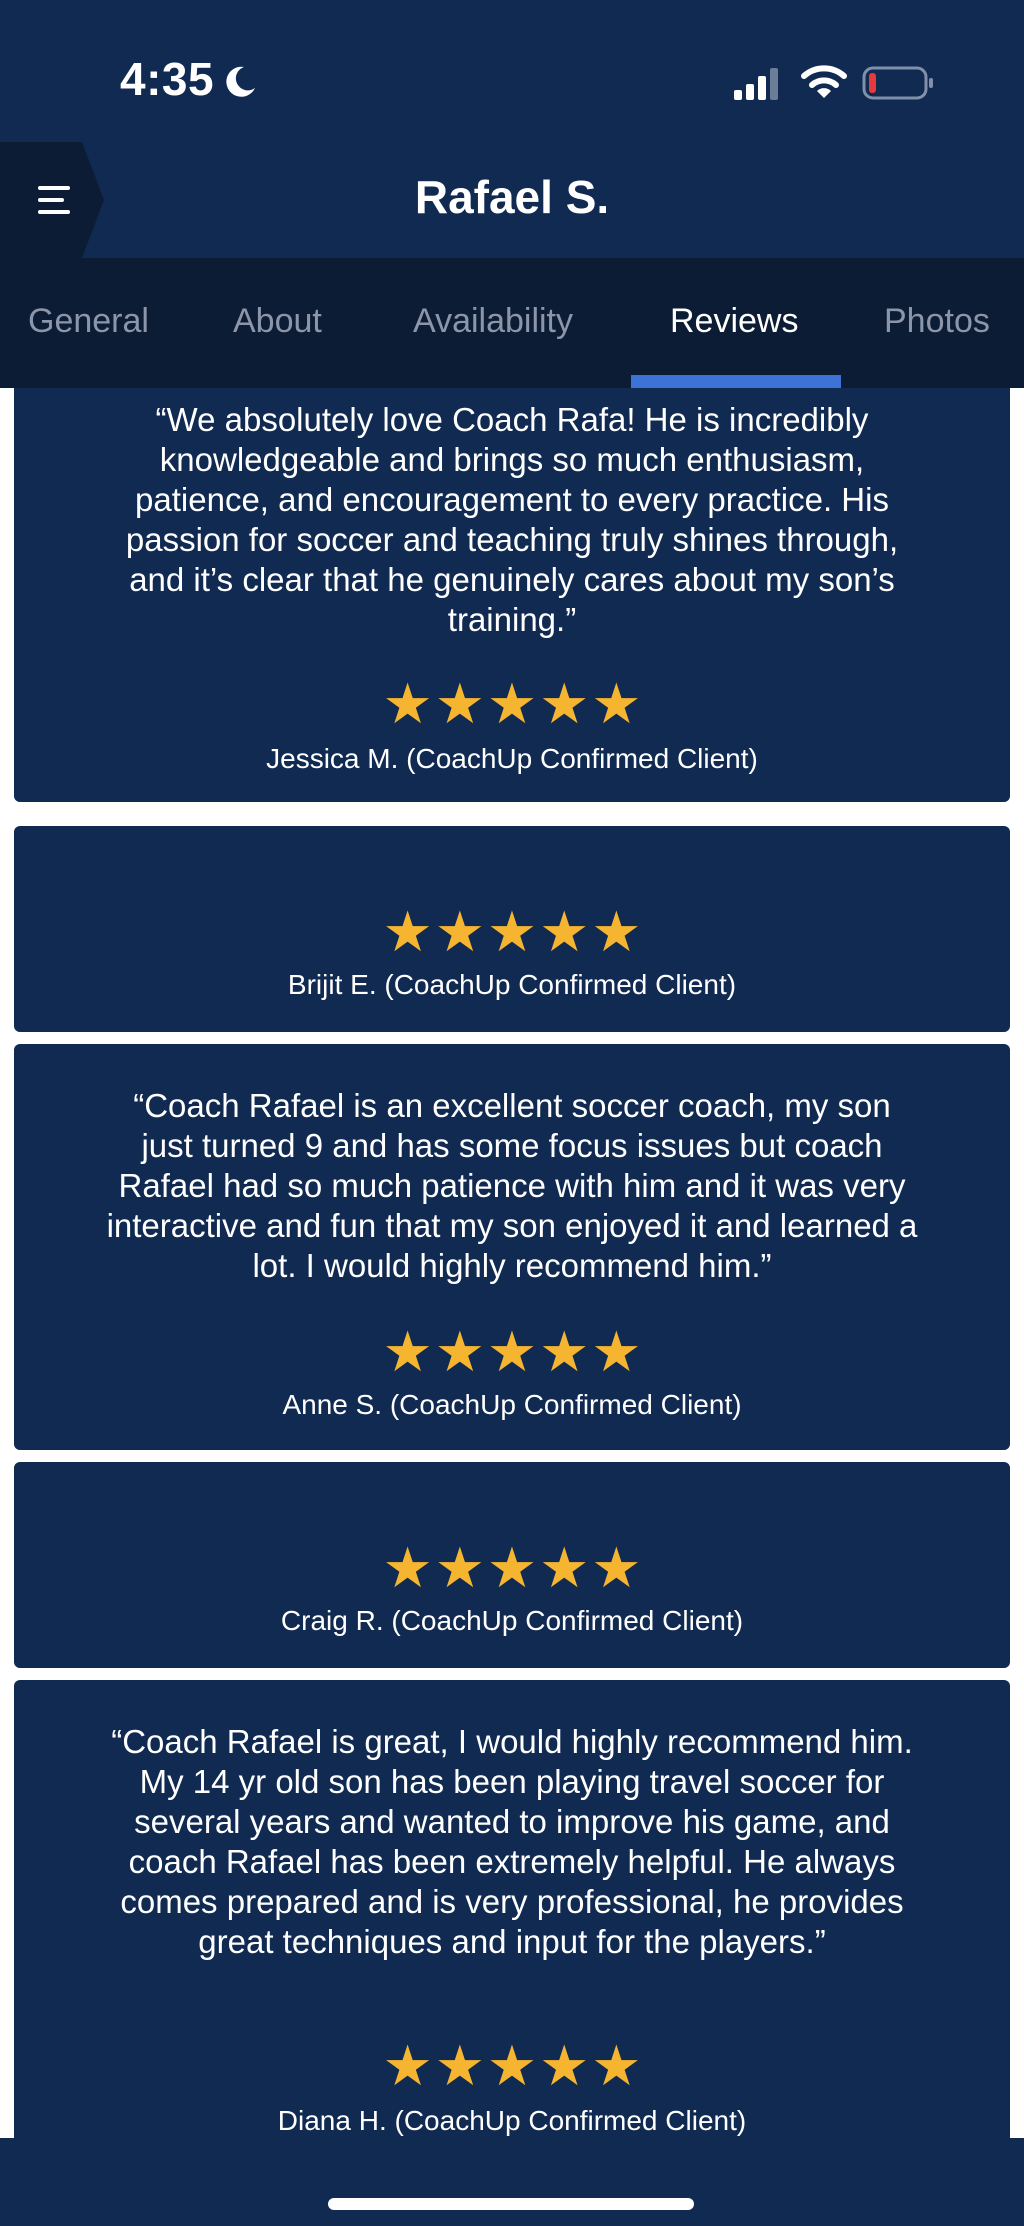  Describe the element at coordinates (512, 758) in the screenshot. I see `review-author: Jessica M. (CoachUp Confirmed Client)` at that location.